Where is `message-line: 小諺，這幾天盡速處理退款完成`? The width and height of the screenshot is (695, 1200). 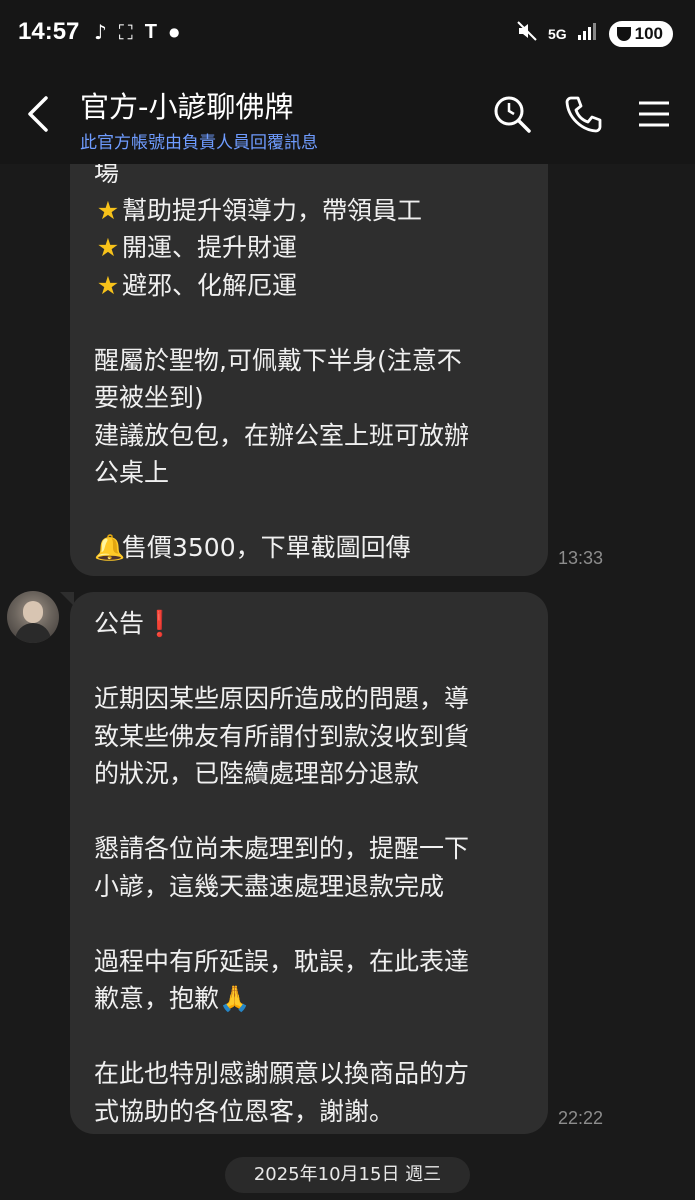 message-line: 小諺，這幾天盡速處理退款完成 is located at coordinates (269, 886).